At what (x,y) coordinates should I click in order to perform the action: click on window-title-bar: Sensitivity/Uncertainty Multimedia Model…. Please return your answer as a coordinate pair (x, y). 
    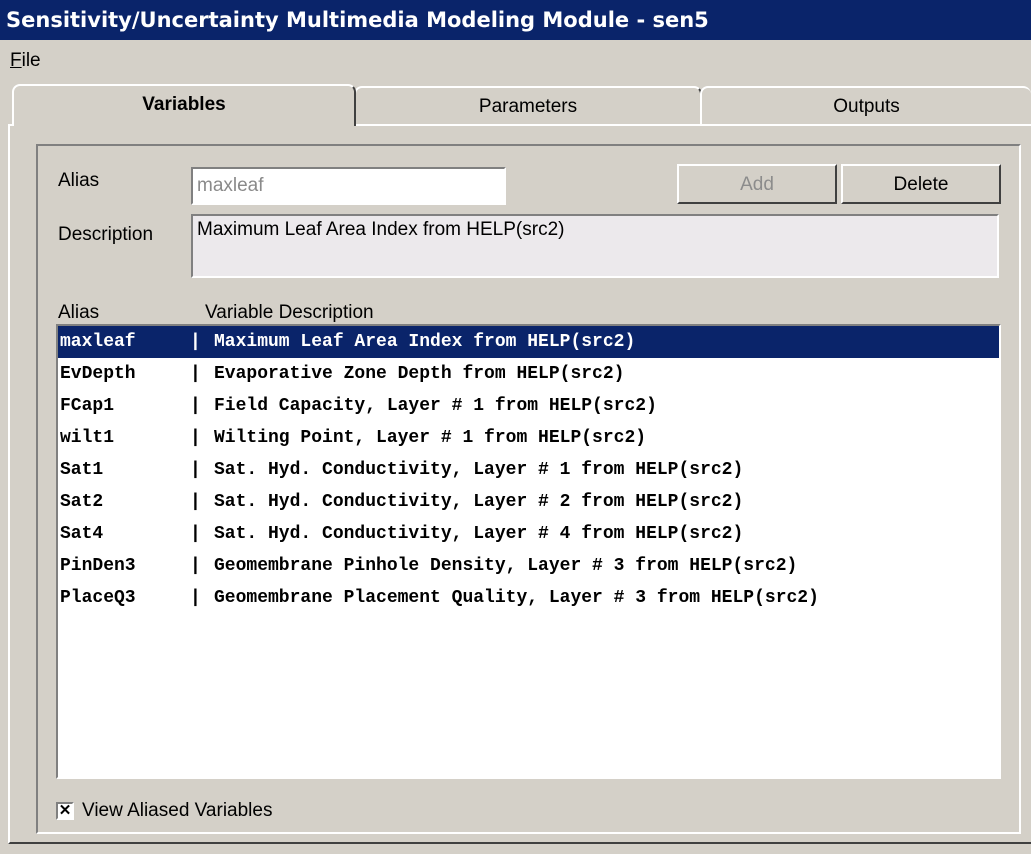
    Looking at the image, I should click on (515, 20).